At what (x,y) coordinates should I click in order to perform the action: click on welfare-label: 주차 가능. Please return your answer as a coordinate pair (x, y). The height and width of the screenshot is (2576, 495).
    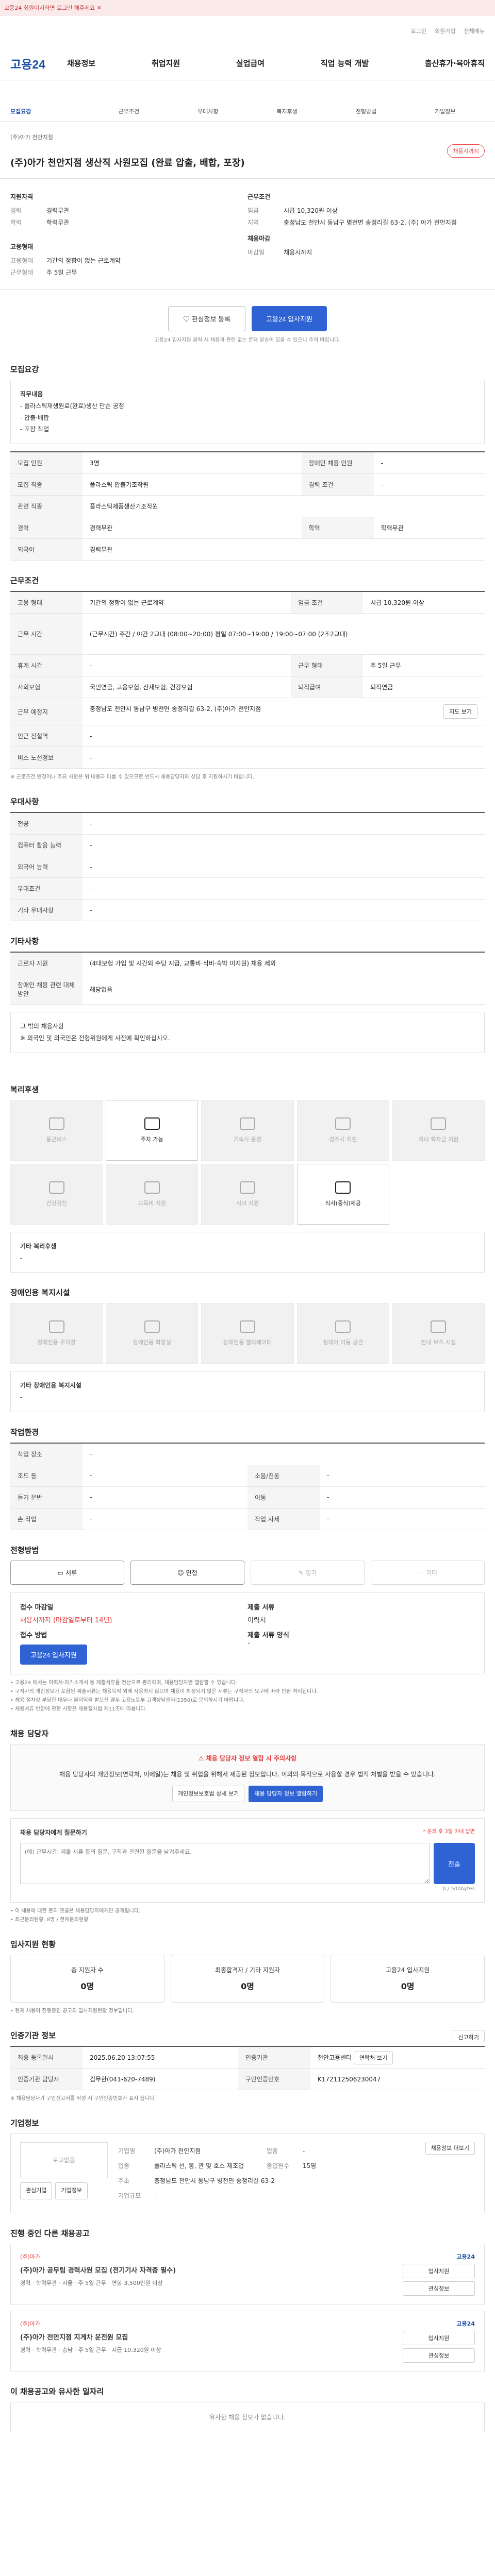
    Looking at the image, I should click on (151, 1139).